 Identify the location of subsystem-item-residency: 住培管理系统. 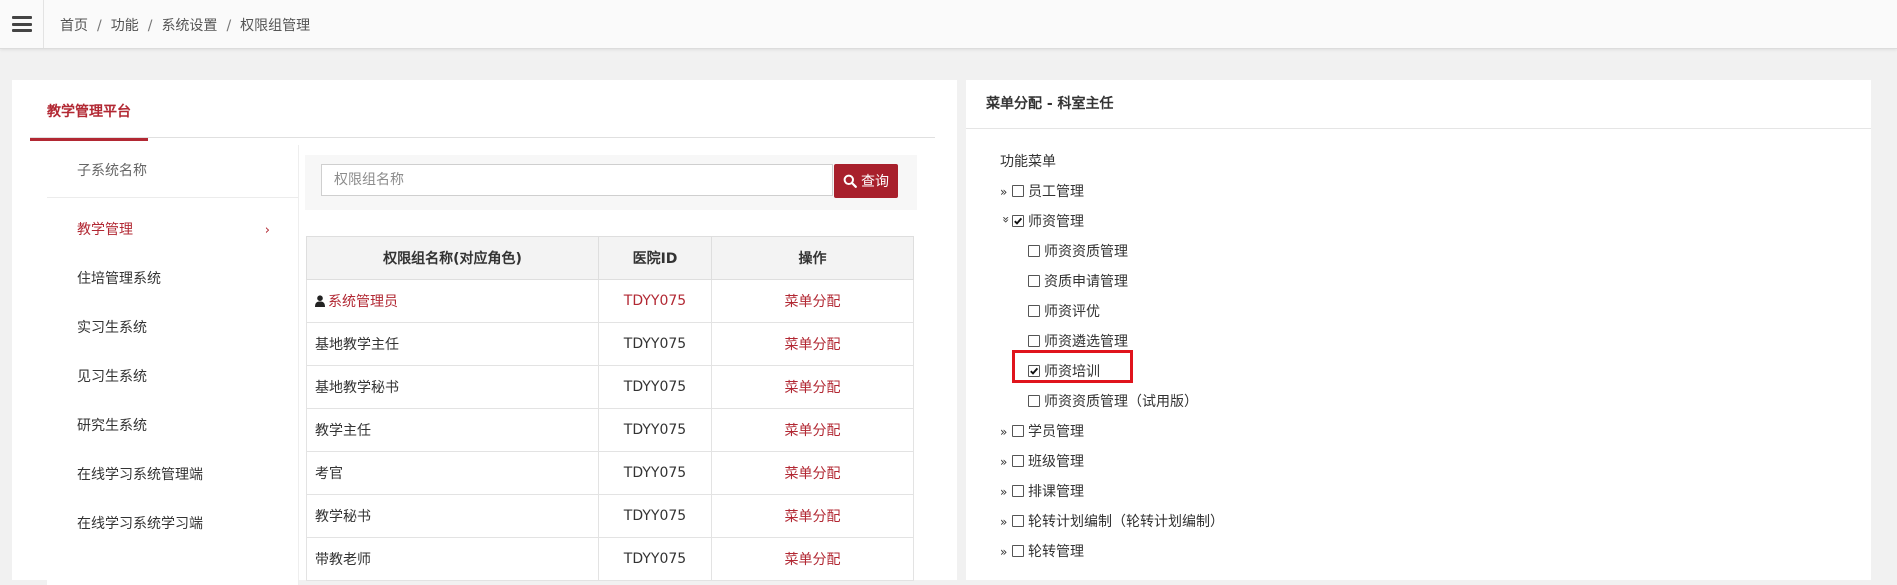
(172, 279).